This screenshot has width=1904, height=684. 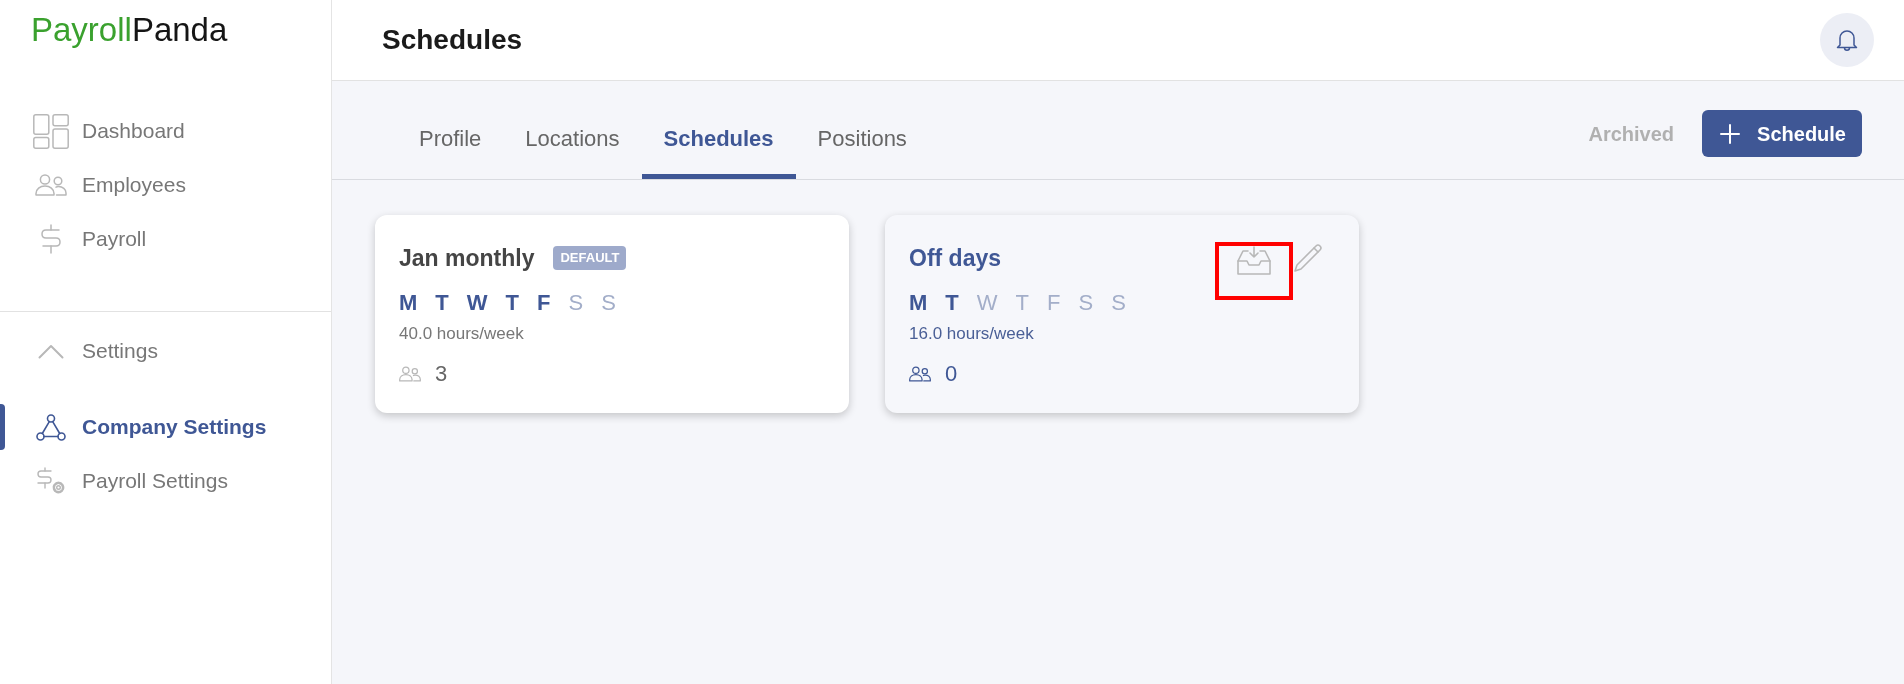 I want to click on bell-icon, so click(x=1847, y=40).